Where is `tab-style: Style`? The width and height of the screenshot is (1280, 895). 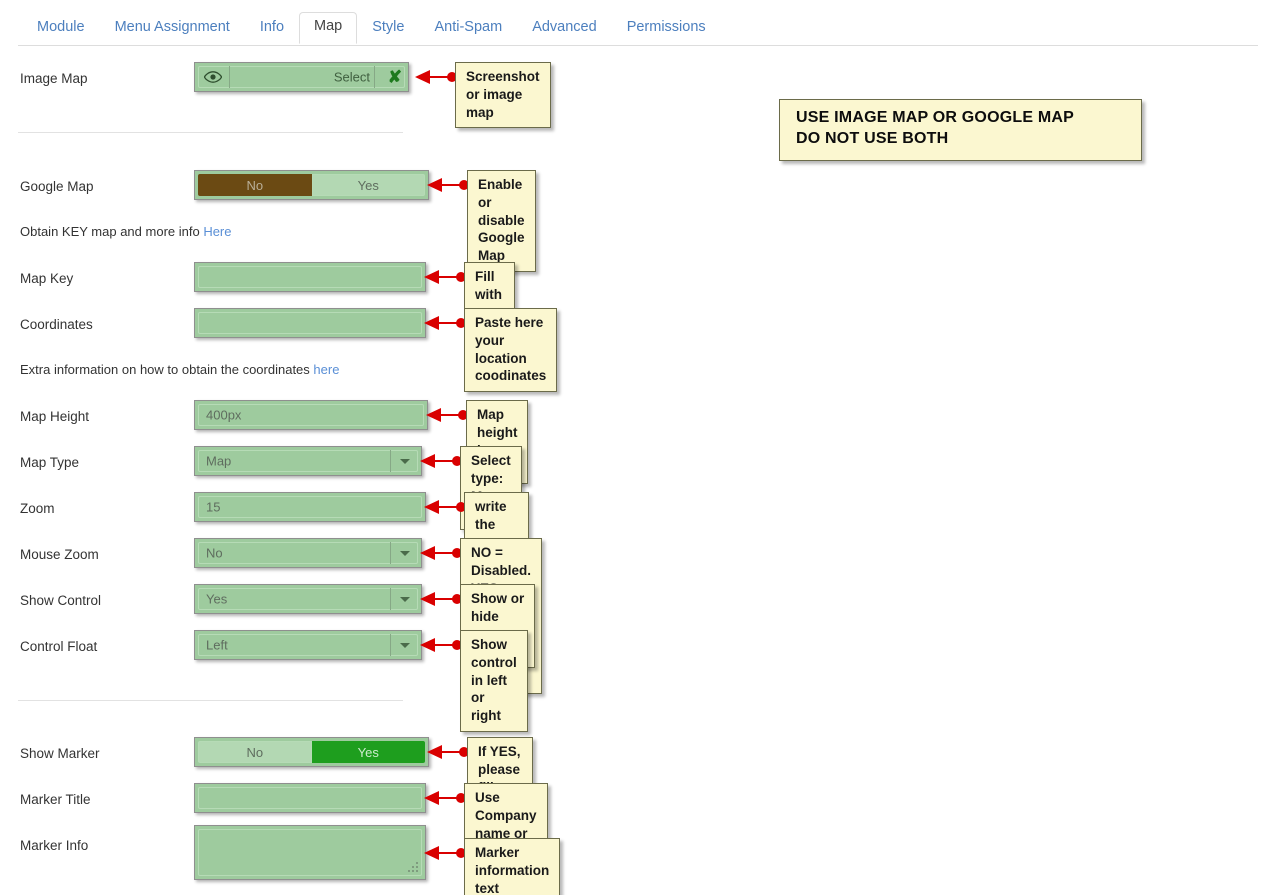 tab-style: Style is located at coordinates (388, 28).